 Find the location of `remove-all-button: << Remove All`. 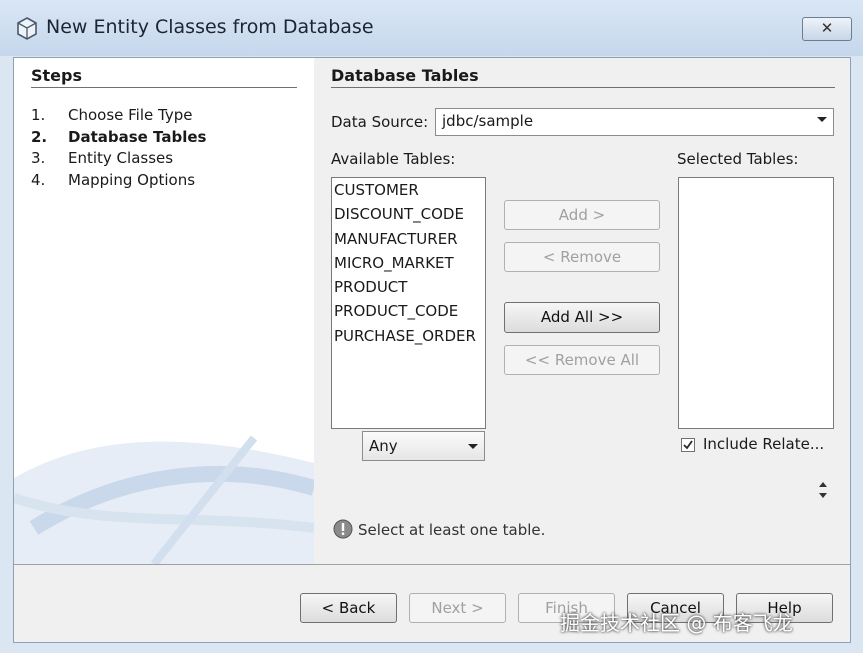

remove-all-button: << Remove All is located at coordinates (582, 360).